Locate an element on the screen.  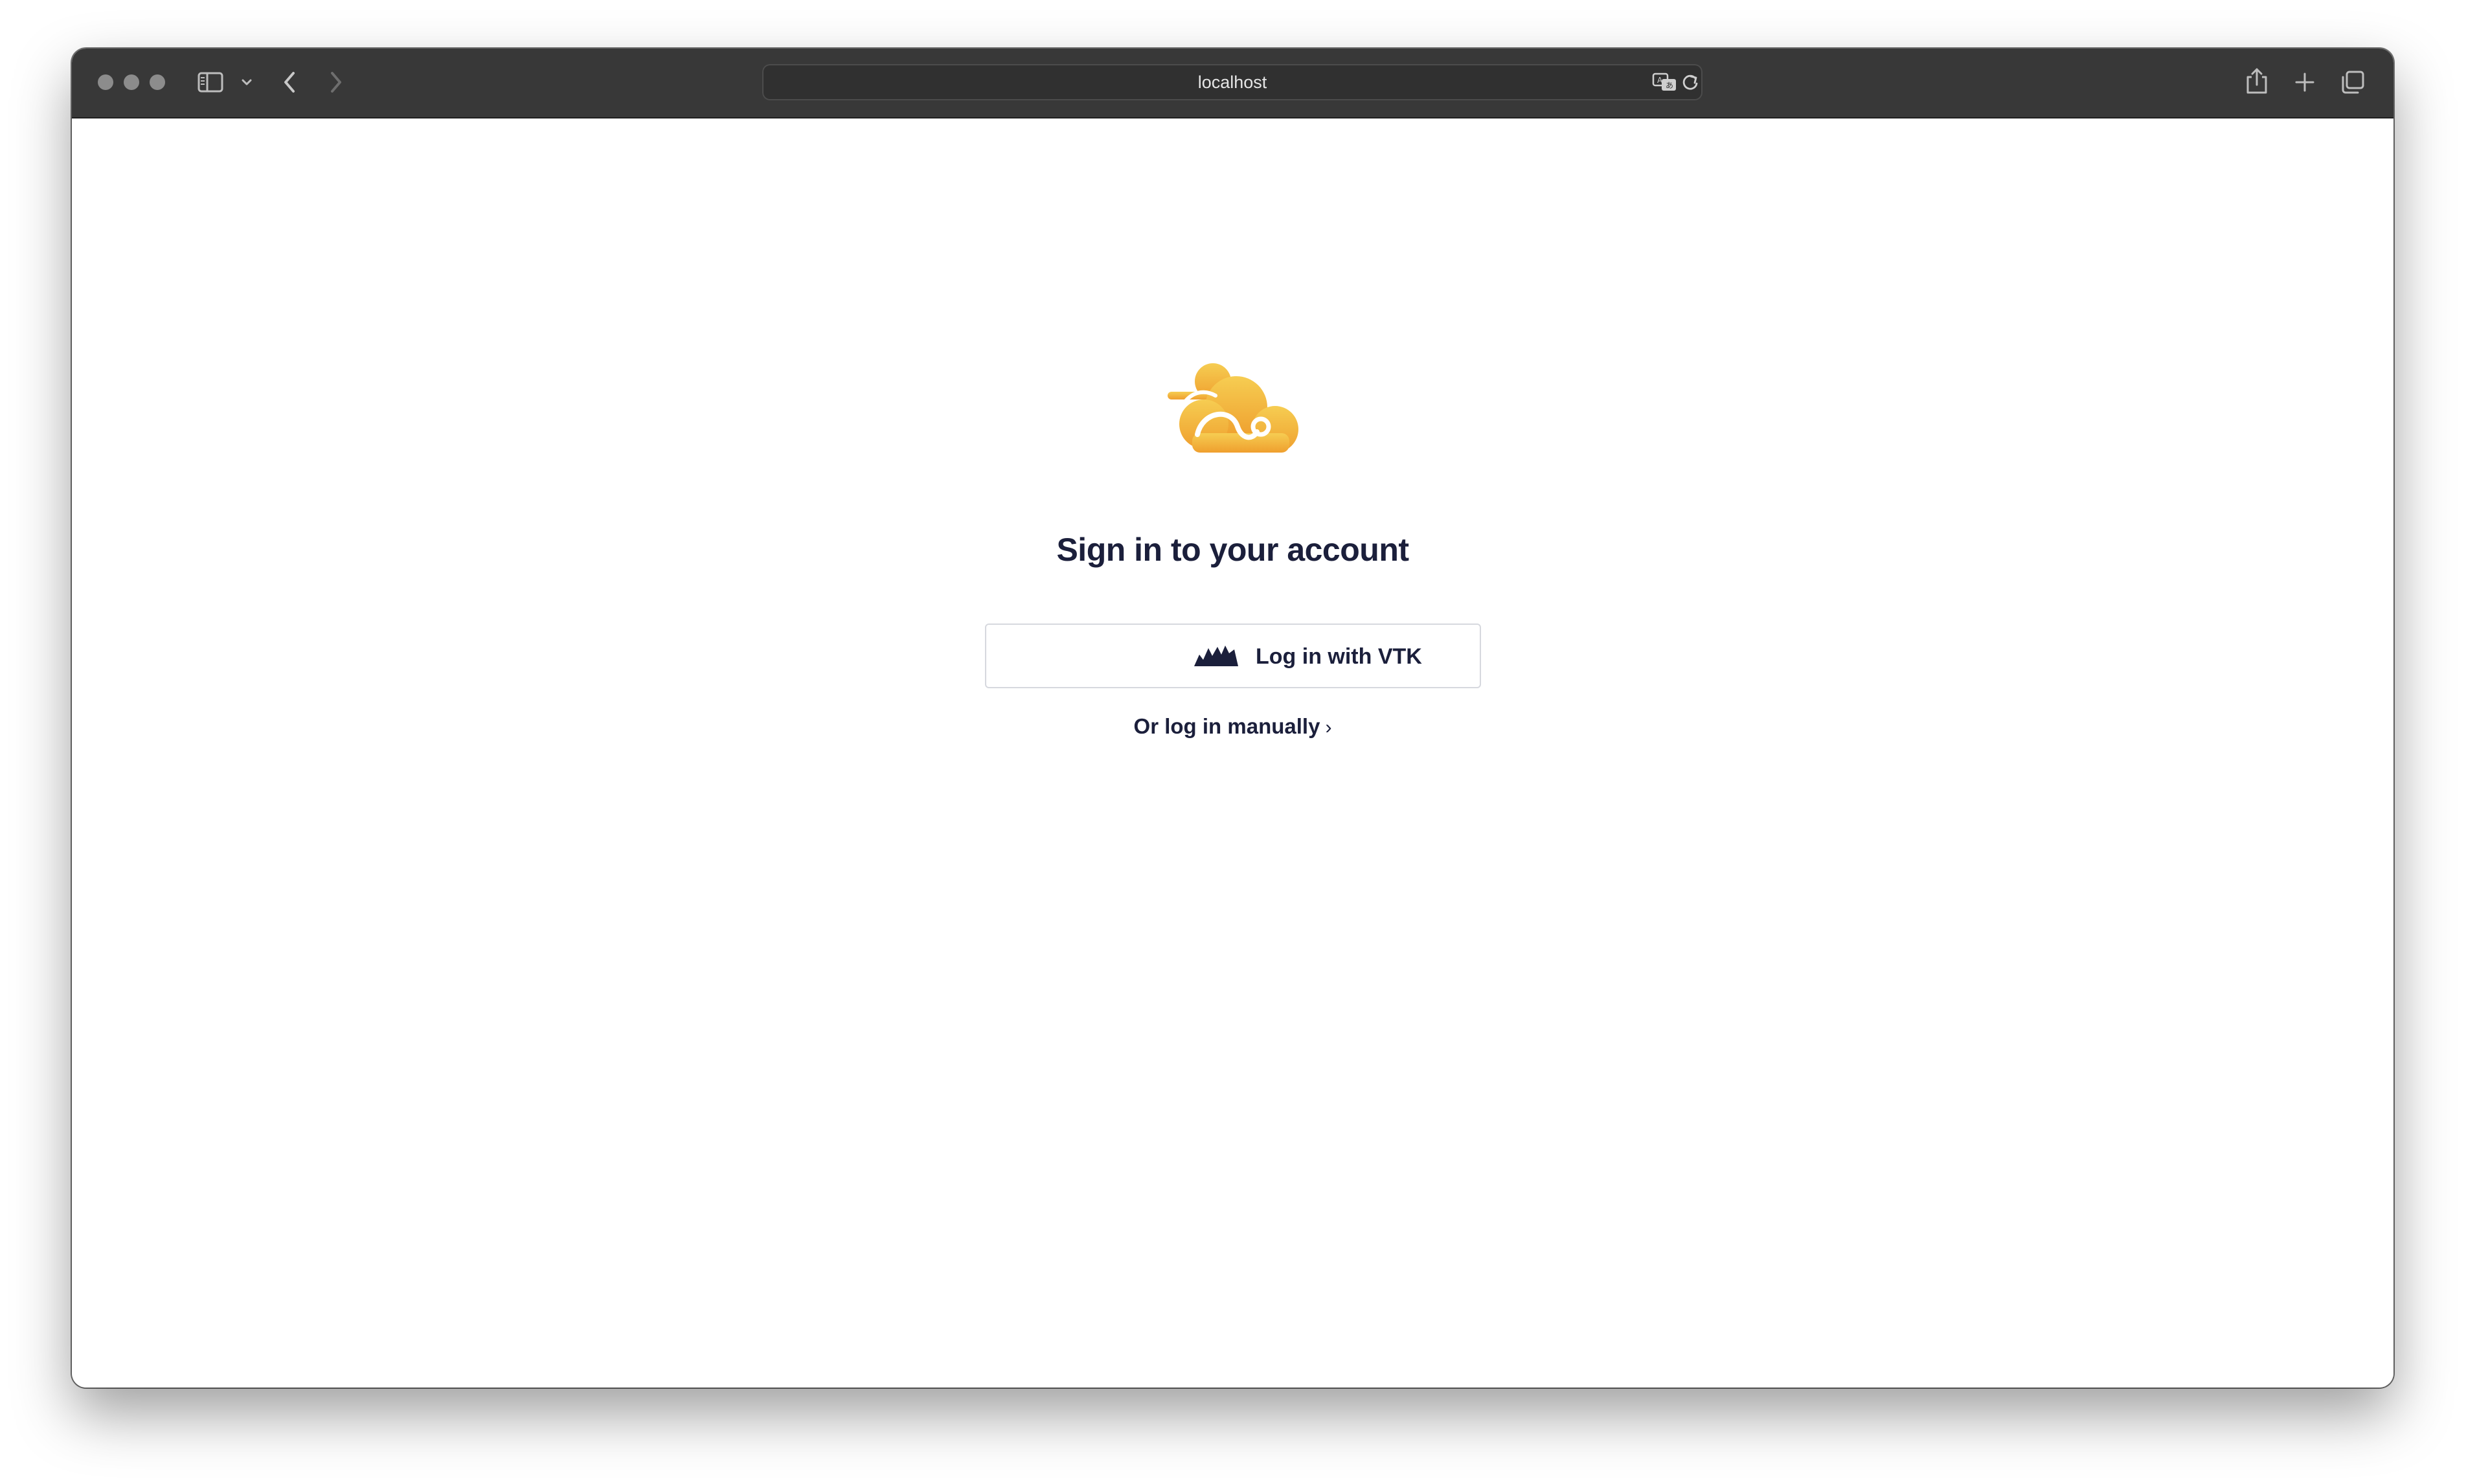
minimize-window-button is located at coordinates (131, 82).